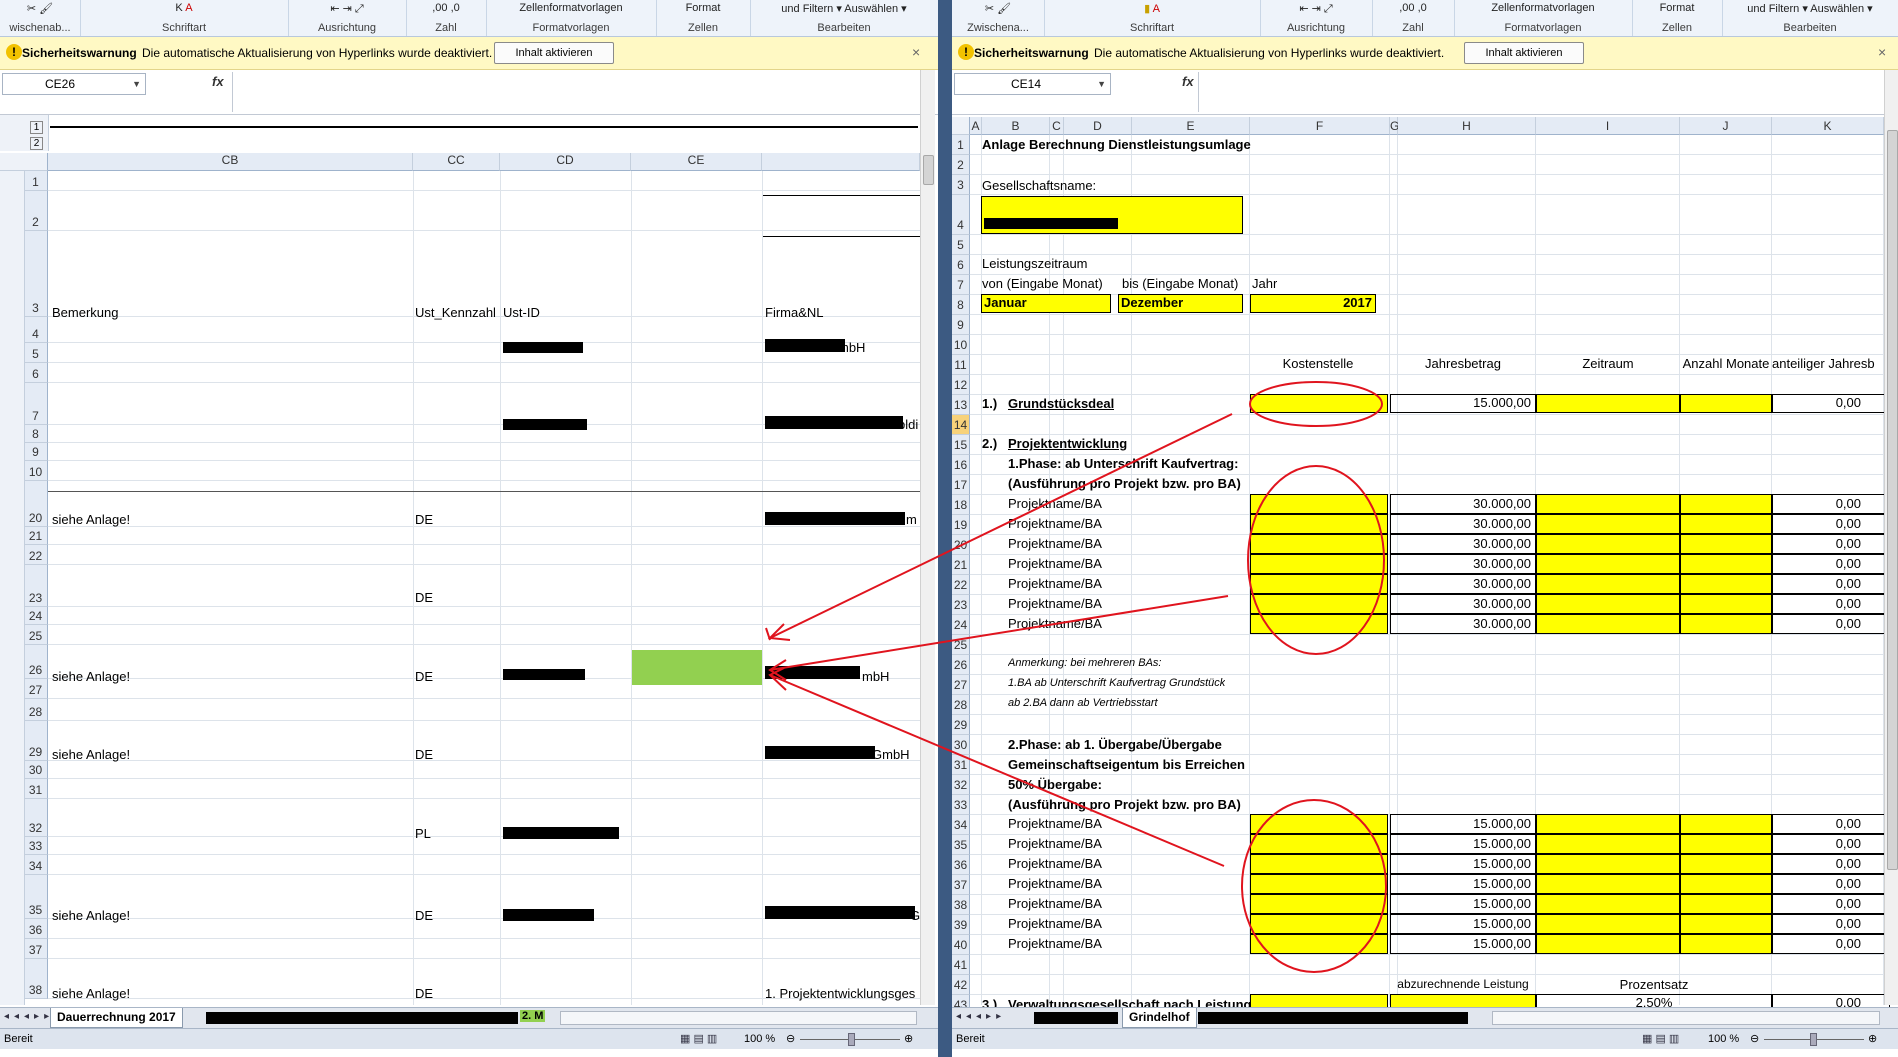 This screenshot has height=1057, width=1898. I want to click on row-header: 17, so click(961, 485).